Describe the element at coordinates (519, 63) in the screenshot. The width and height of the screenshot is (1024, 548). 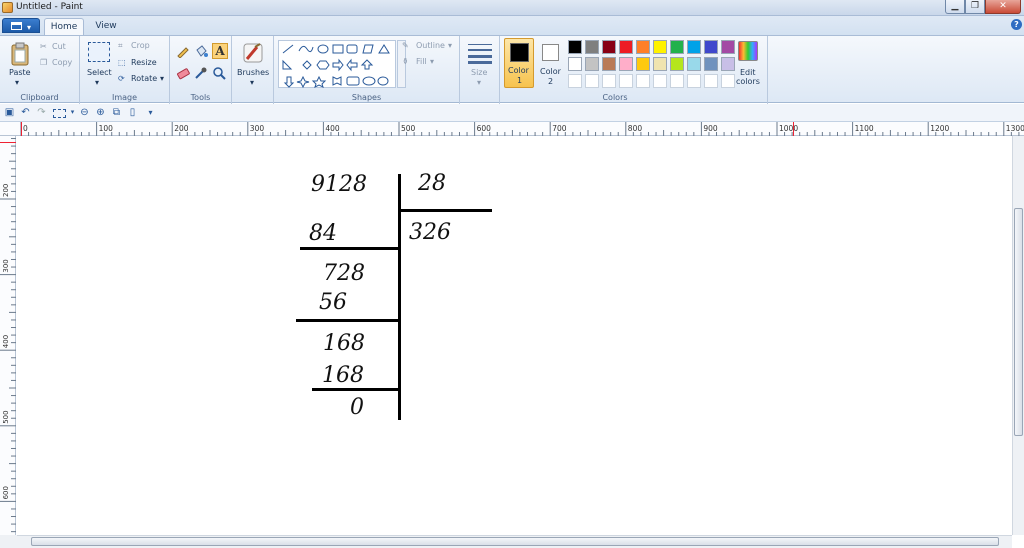
I see `color1-button: Color 1` at that location.